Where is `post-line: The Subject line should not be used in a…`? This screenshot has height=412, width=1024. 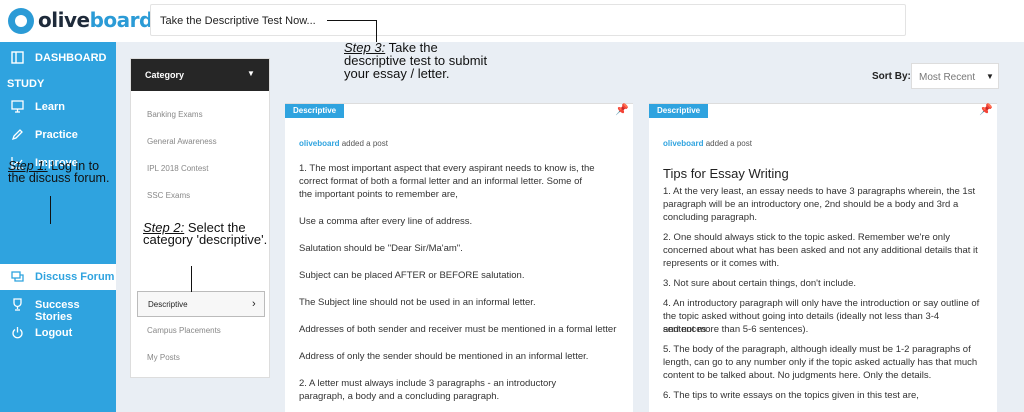
post-line: The Subject line should not be used in a… is located at coordinates (417, 302).